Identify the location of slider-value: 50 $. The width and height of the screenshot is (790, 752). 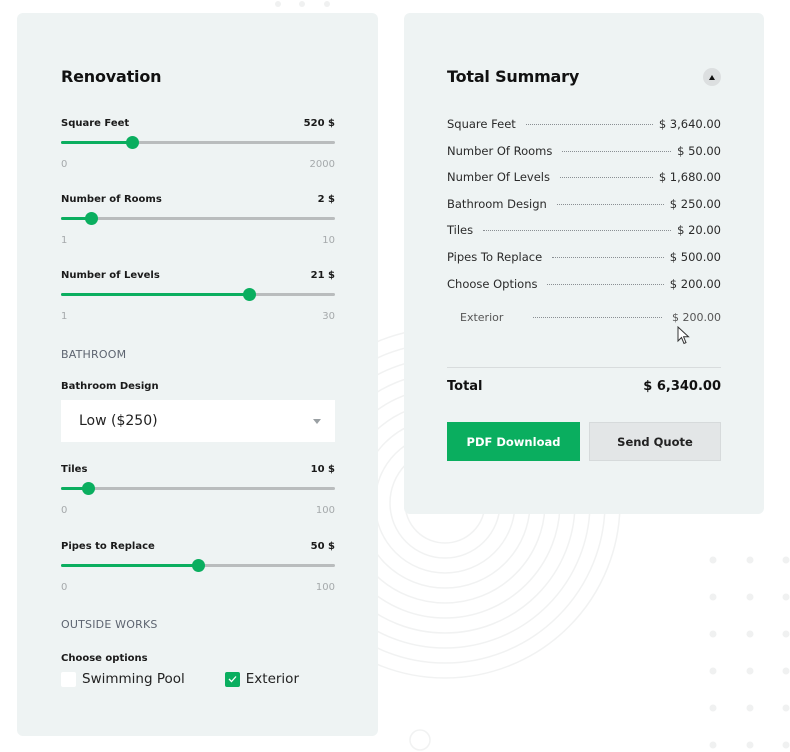
(322, 546).